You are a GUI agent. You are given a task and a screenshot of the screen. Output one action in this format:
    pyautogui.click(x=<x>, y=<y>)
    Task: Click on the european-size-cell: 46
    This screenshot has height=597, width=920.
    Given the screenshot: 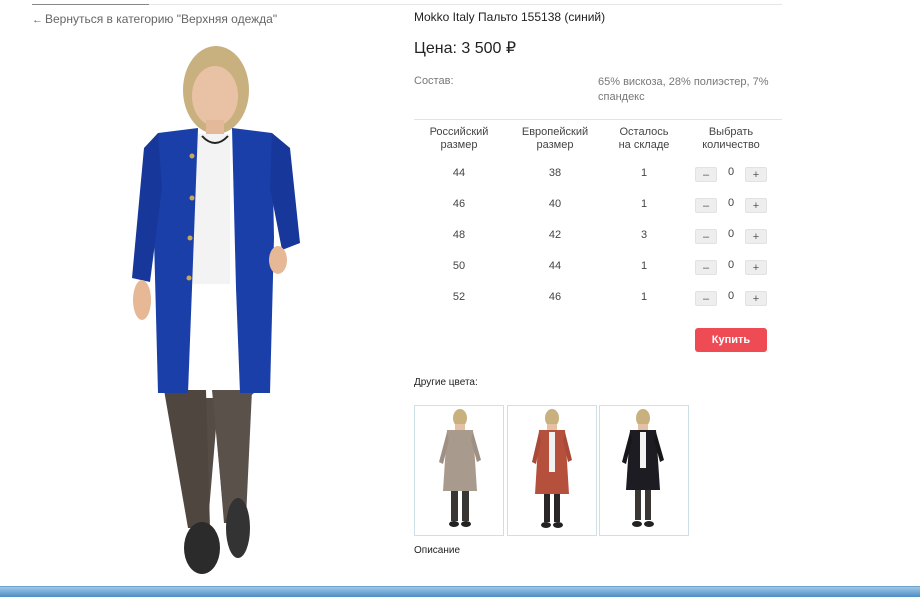 What is the action you would take?
    pyautogui.click(x=555, y=297)
    